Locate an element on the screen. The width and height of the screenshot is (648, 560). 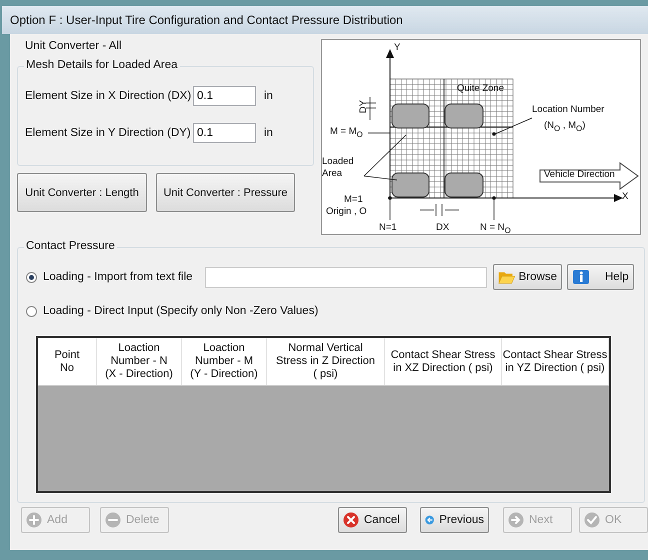
diagram-label: Area is located at coordinates (332, 173).